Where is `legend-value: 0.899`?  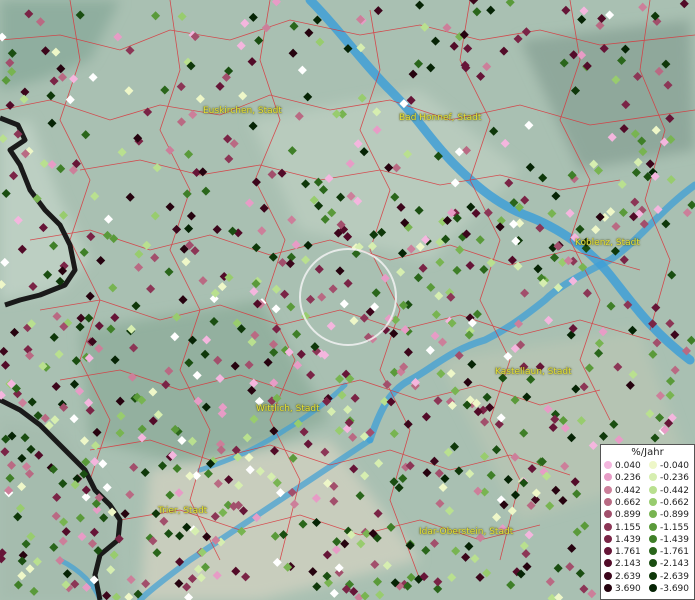
legend-value: 0.899 is located at coordinates (628, 515).